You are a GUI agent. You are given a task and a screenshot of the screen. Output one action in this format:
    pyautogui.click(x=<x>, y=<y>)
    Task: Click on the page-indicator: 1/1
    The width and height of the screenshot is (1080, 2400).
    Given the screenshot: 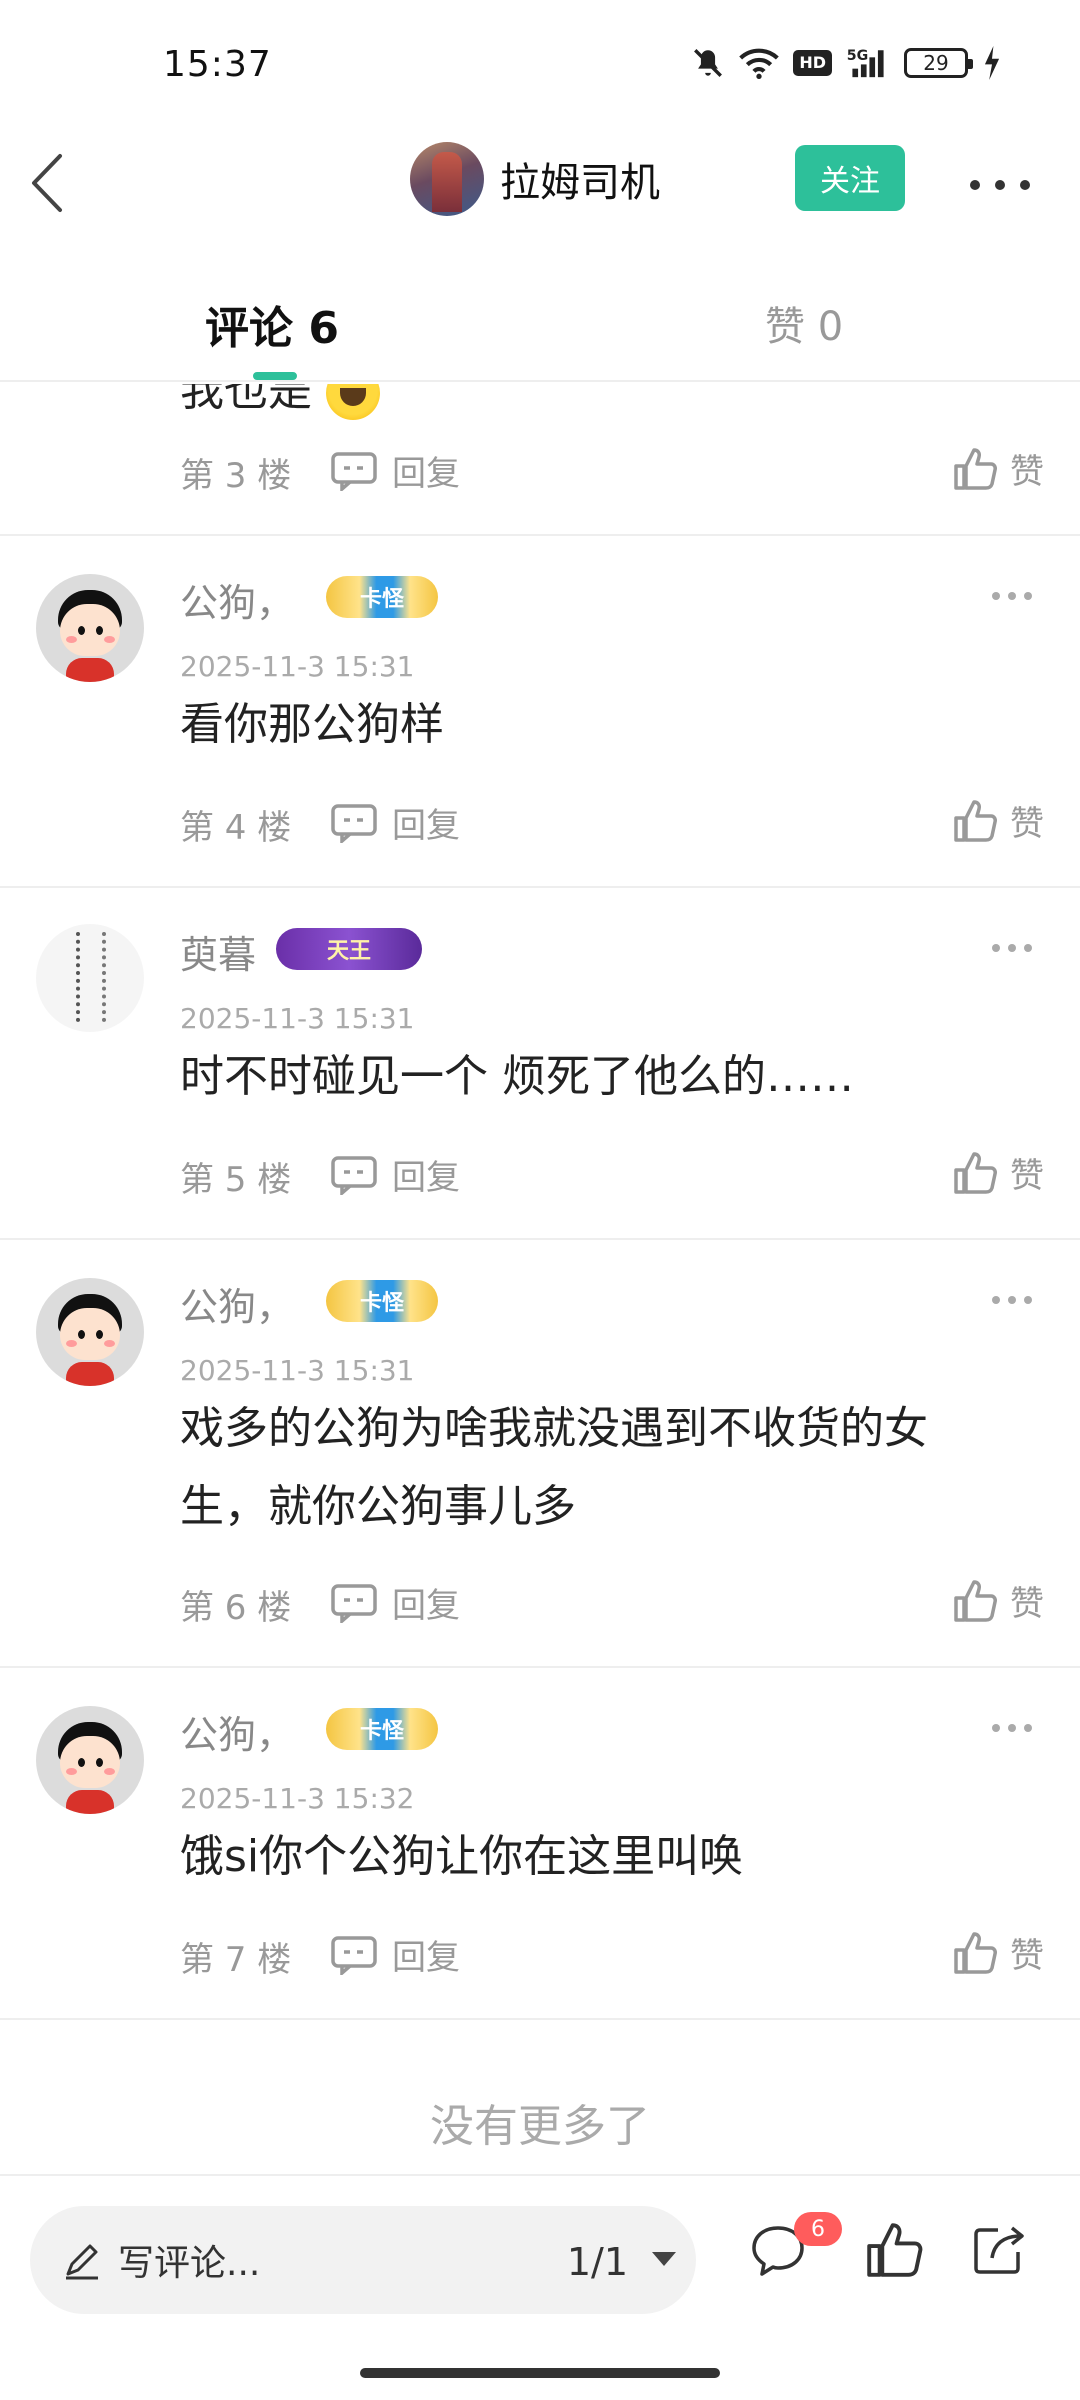 What is the action you would take?
    pyautogui.click(x=597, y=2262)
    